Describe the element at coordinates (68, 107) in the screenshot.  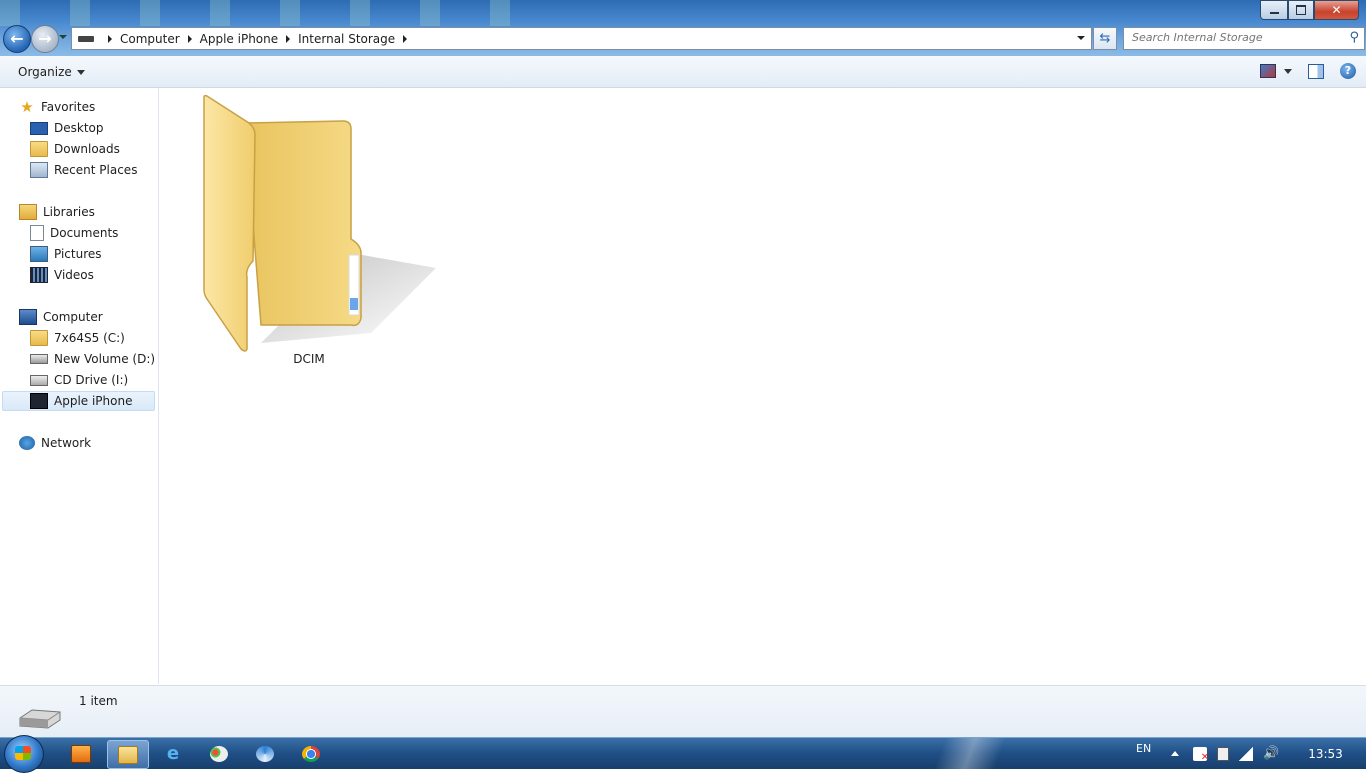
I see `nav-label: Favorites` at that location.